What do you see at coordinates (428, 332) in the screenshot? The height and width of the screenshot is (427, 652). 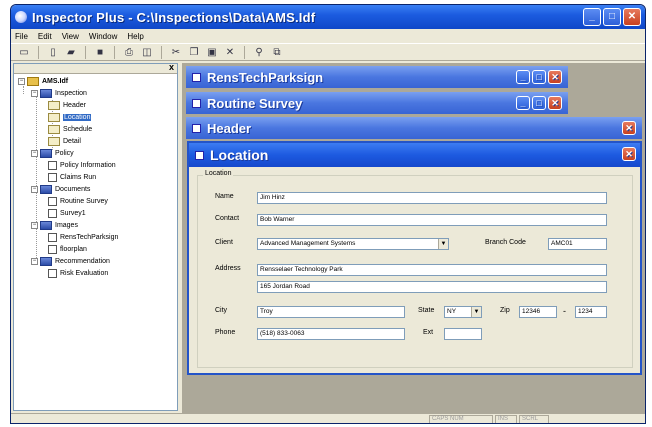 I see `ext-label: Ext` at bounding box center [428, 332].